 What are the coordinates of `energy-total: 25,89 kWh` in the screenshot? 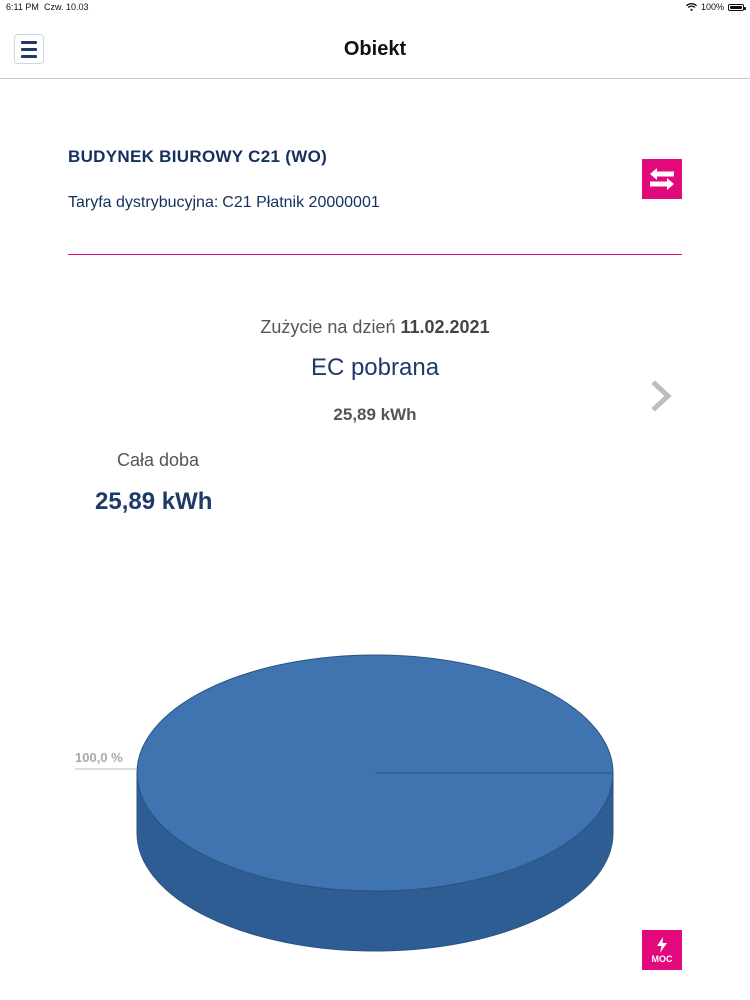 It's located at (375, 414).